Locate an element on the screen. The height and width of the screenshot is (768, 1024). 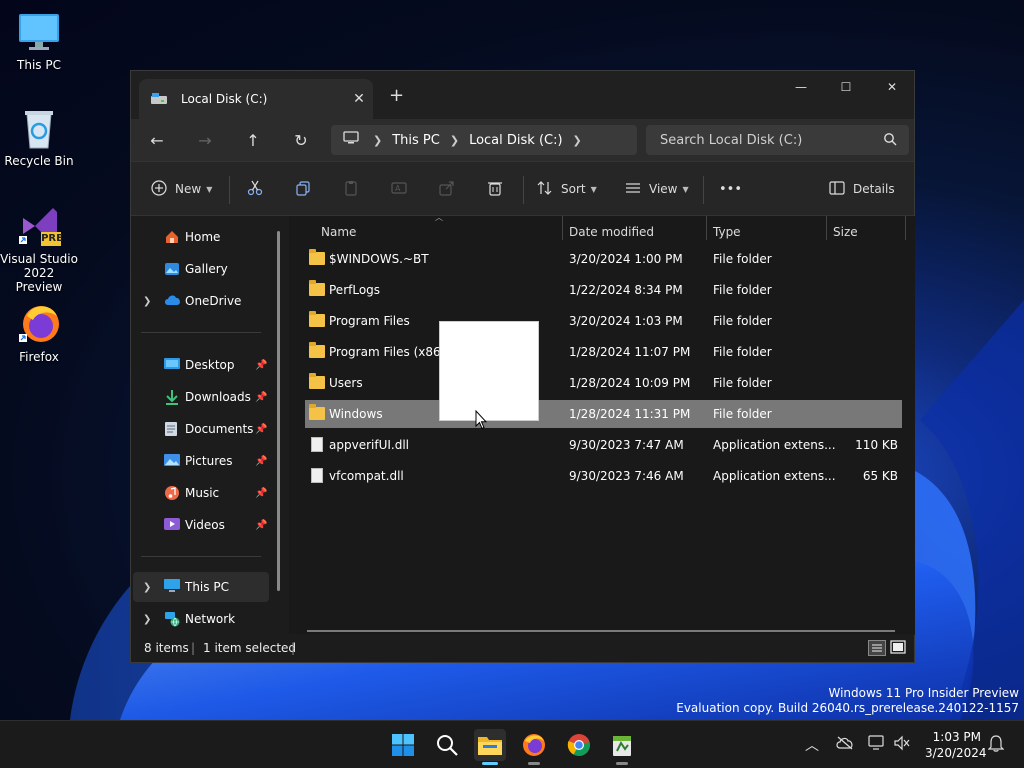
tab-local-disk: Local Disk (C:) ✕ is located at coordinates (256, 99).